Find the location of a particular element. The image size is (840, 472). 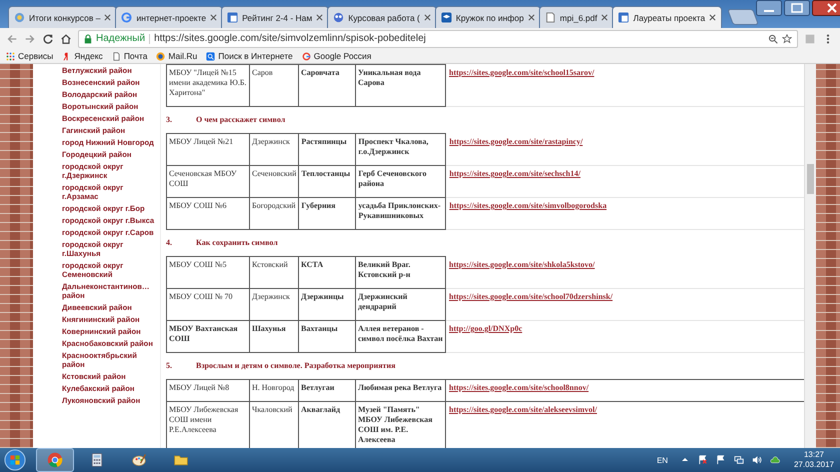

site-link: https://sites.google.com/site/simvolbogorodska is located at coordinates (528, 205).